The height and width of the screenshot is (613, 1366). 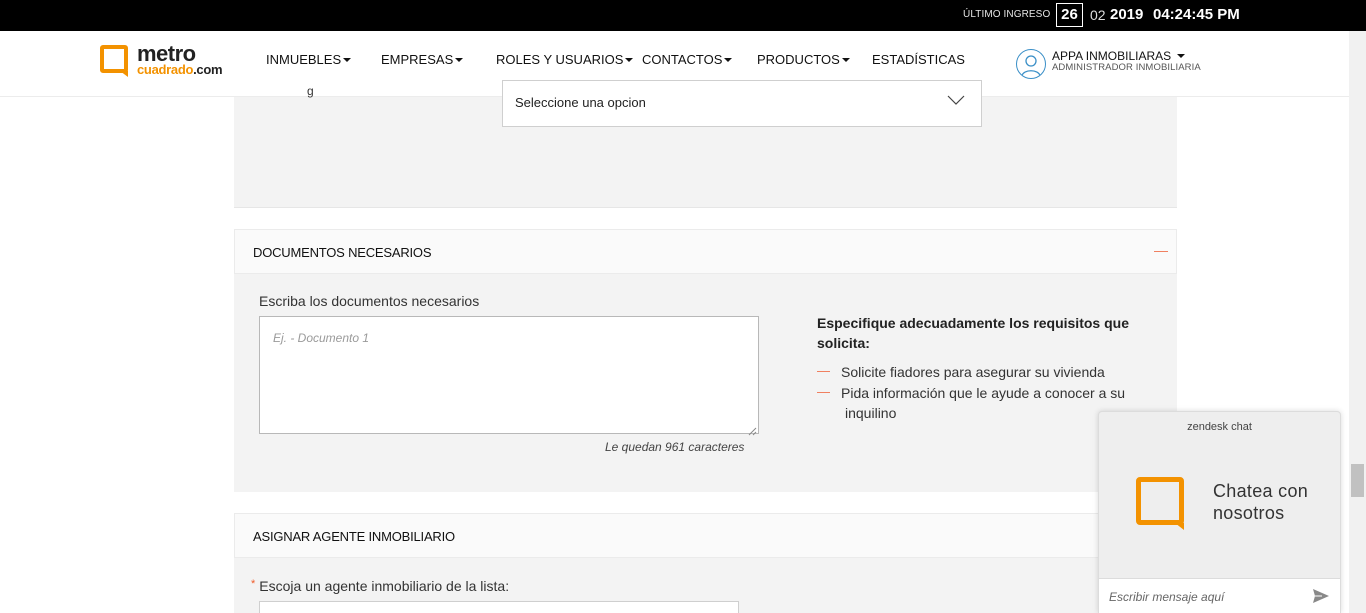 I want to click on collapse-minus-icon, so click(x=1161, y=251).